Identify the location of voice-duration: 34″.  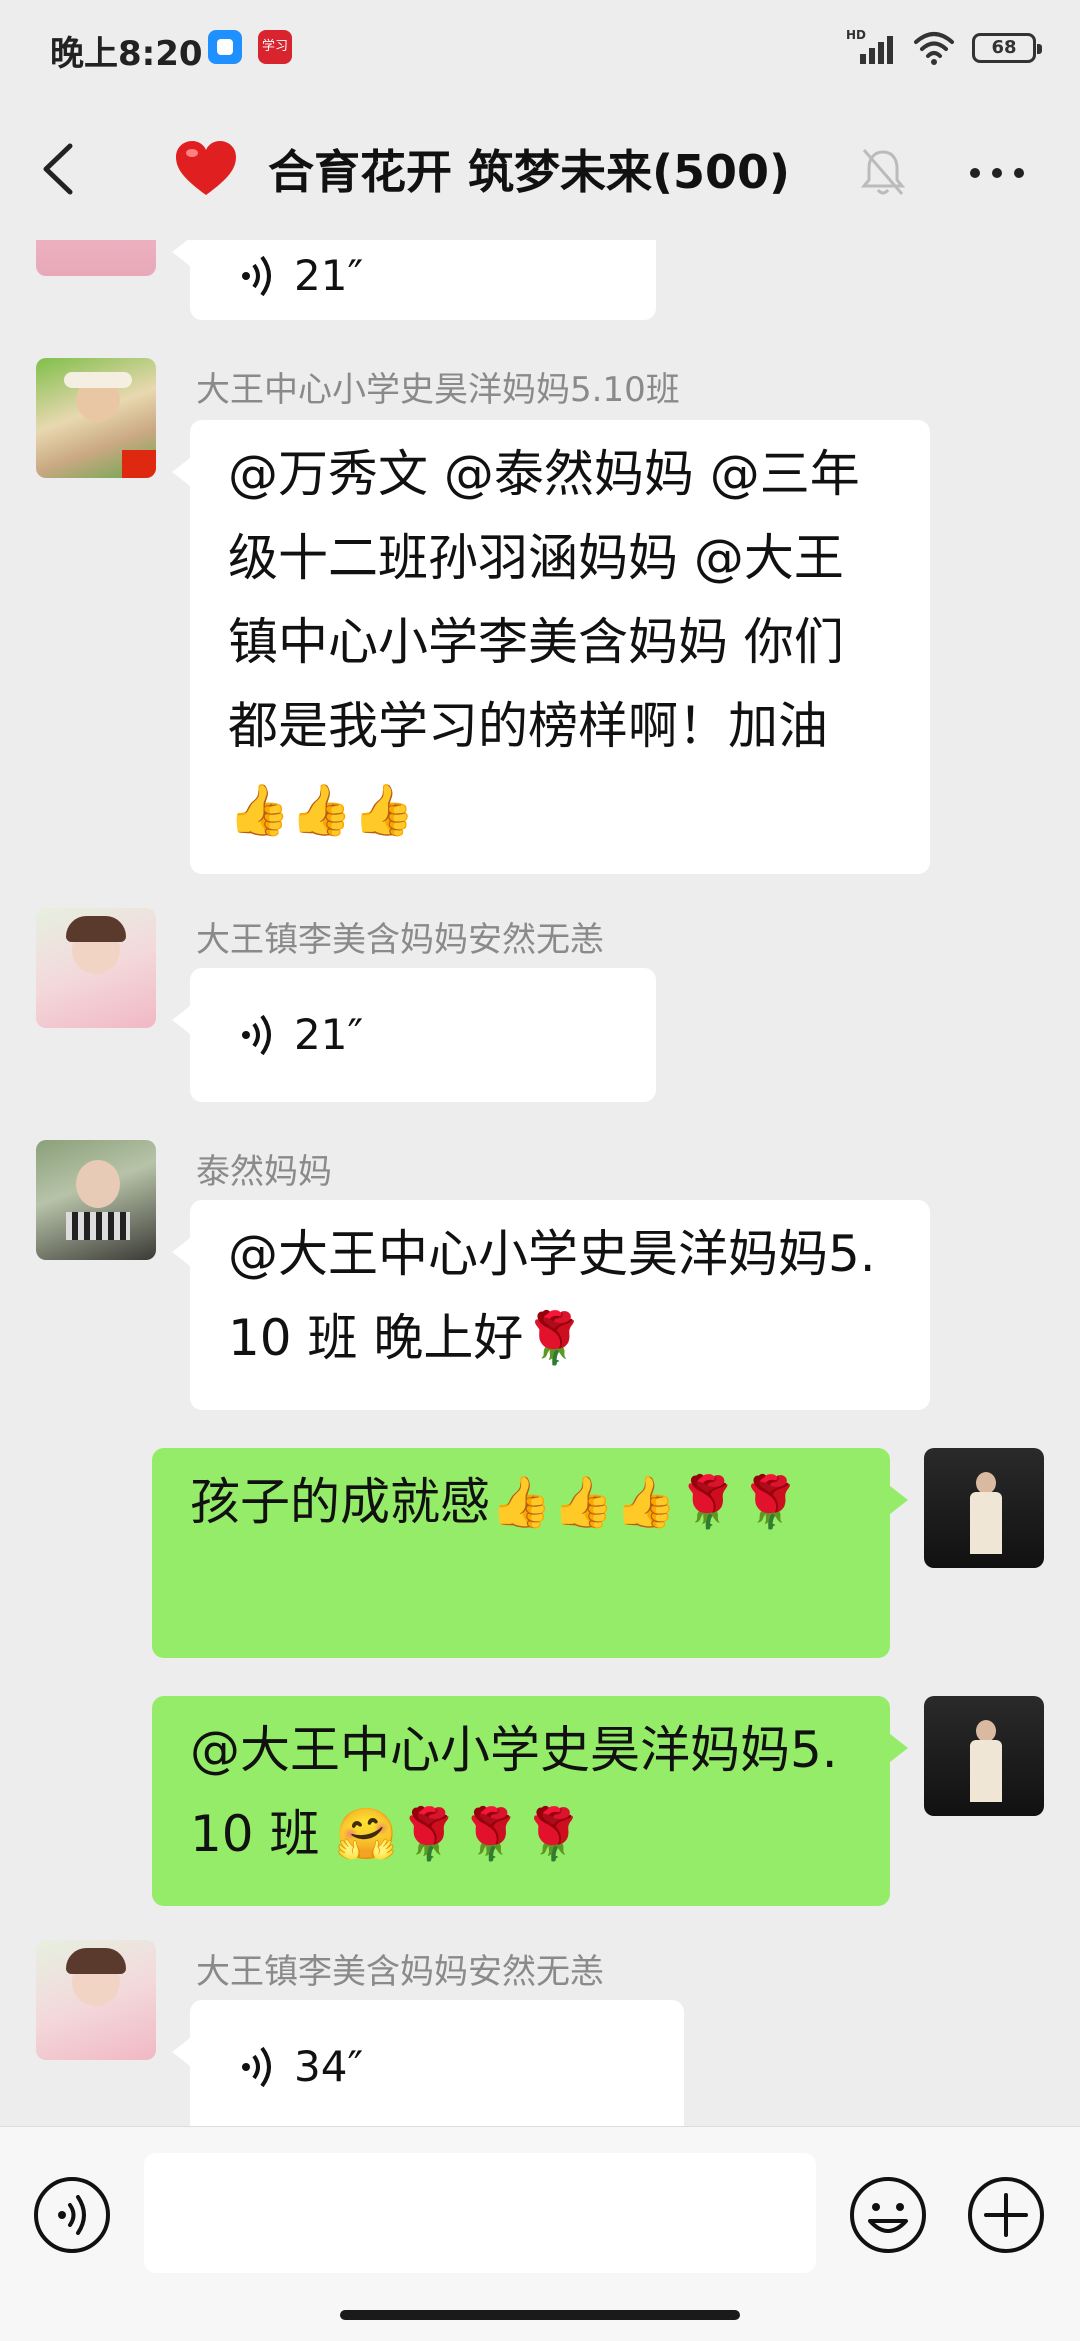
(329, 2066).